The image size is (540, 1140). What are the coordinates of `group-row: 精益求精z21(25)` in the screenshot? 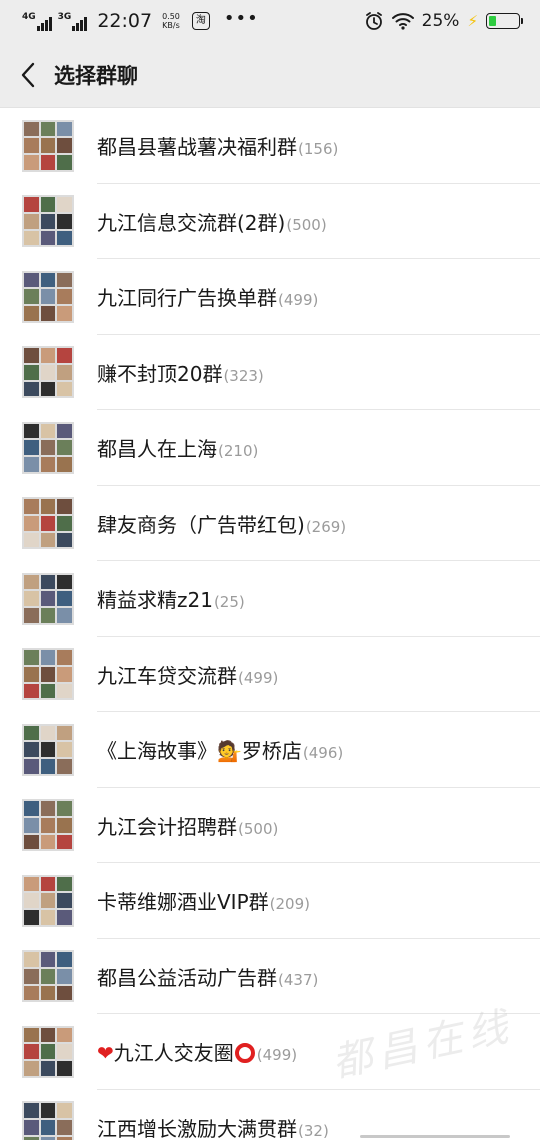 It's located at (270, 599).